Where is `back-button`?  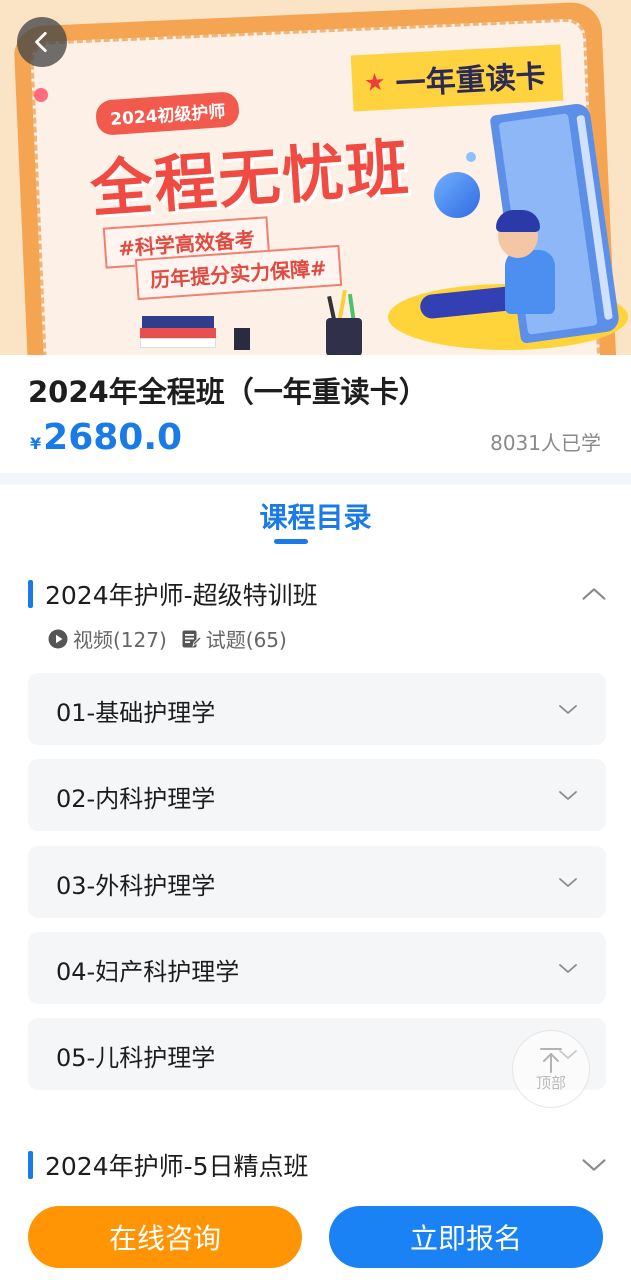 back-button is located at coordinates (42, 42).